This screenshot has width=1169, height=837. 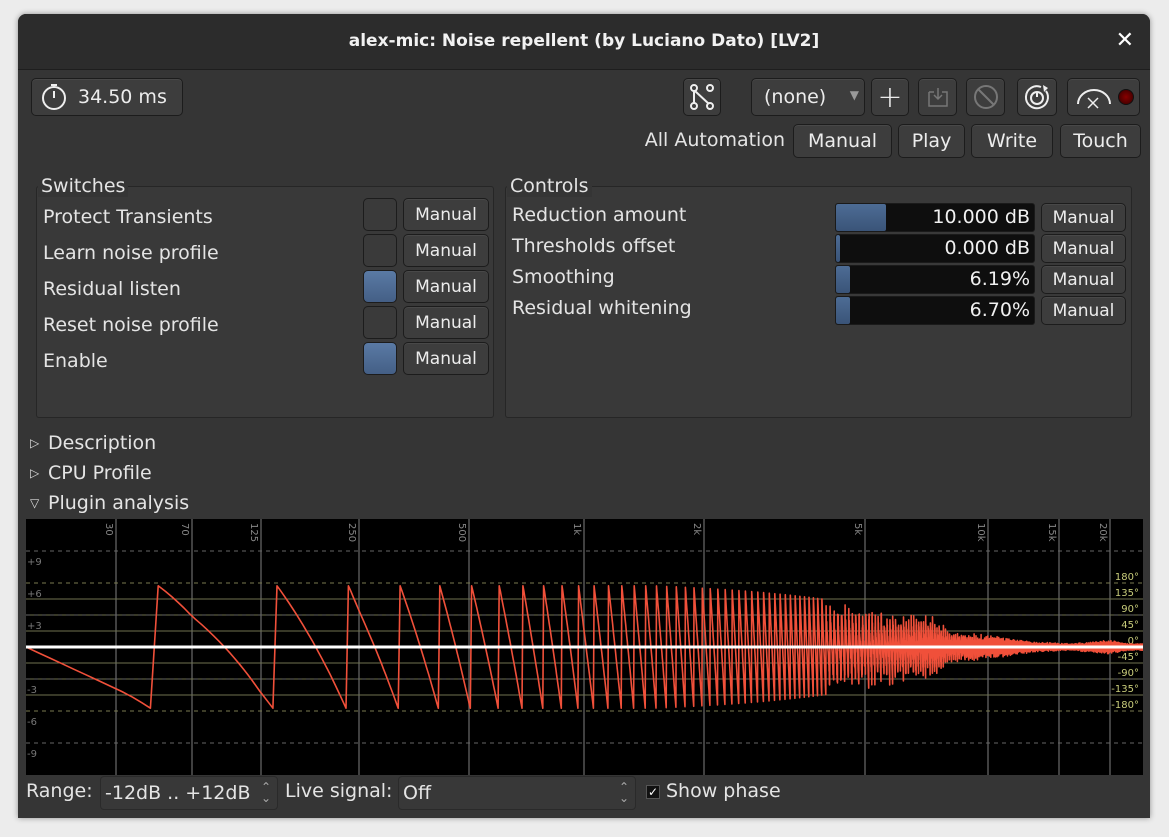 I want to click on save-preset-button, so click(x=937, y=97).